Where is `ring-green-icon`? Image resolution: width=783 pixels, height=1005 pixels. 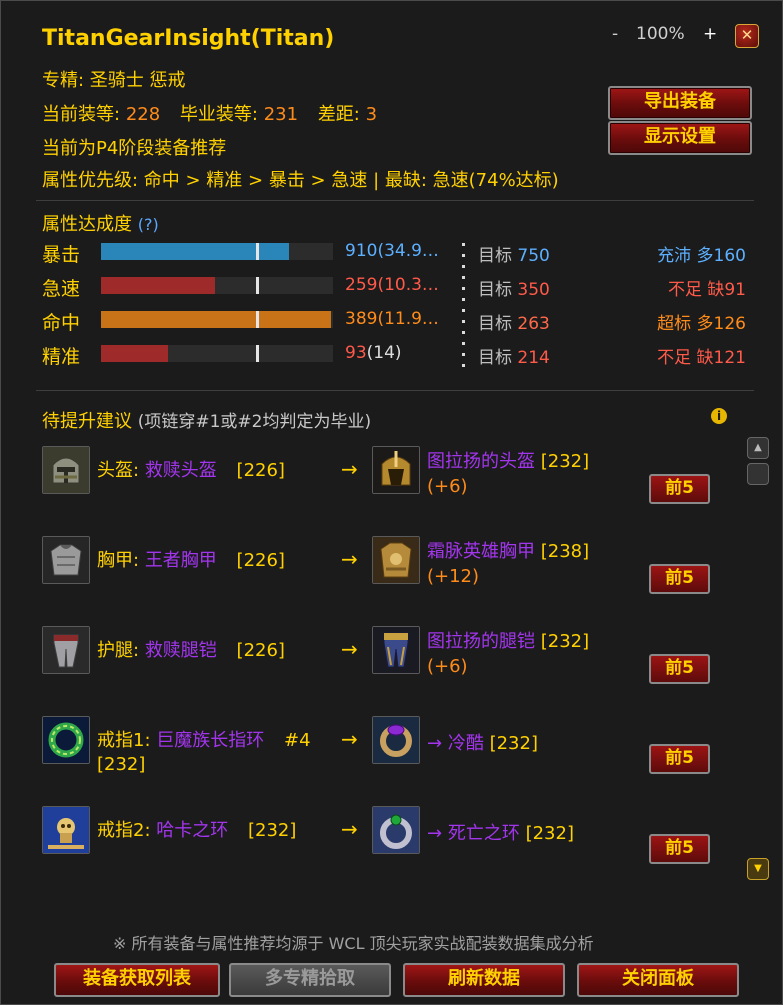
ring-green-icon is located at coordinates (66, 740).